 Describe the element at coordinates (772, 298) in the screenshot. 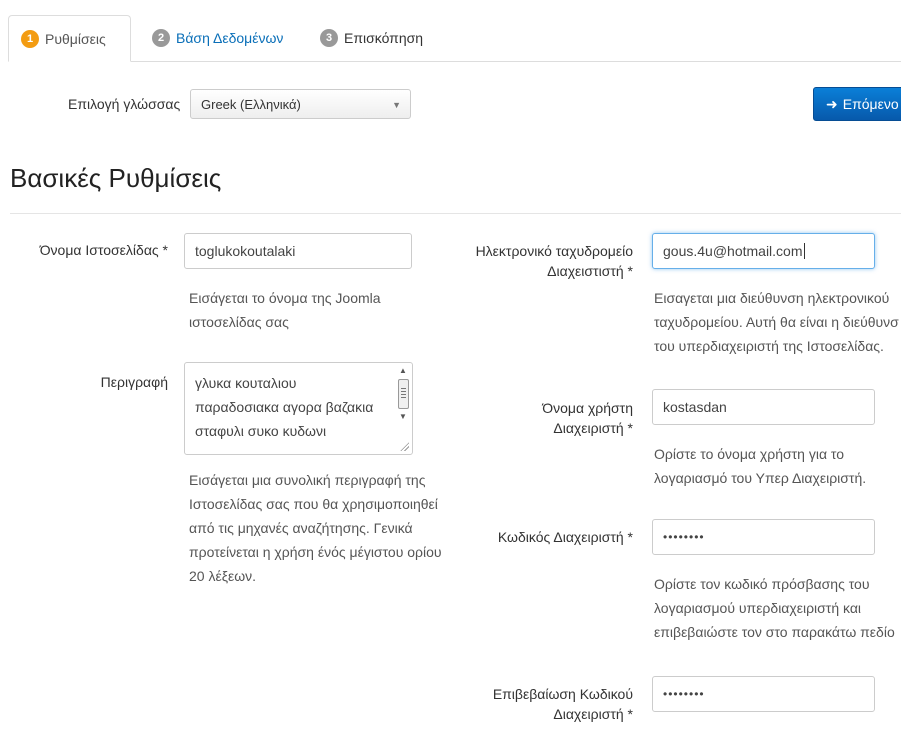

I see `help-line: Εισαγεται μια διεύθυνση ηλεκτρονικού` at that location.